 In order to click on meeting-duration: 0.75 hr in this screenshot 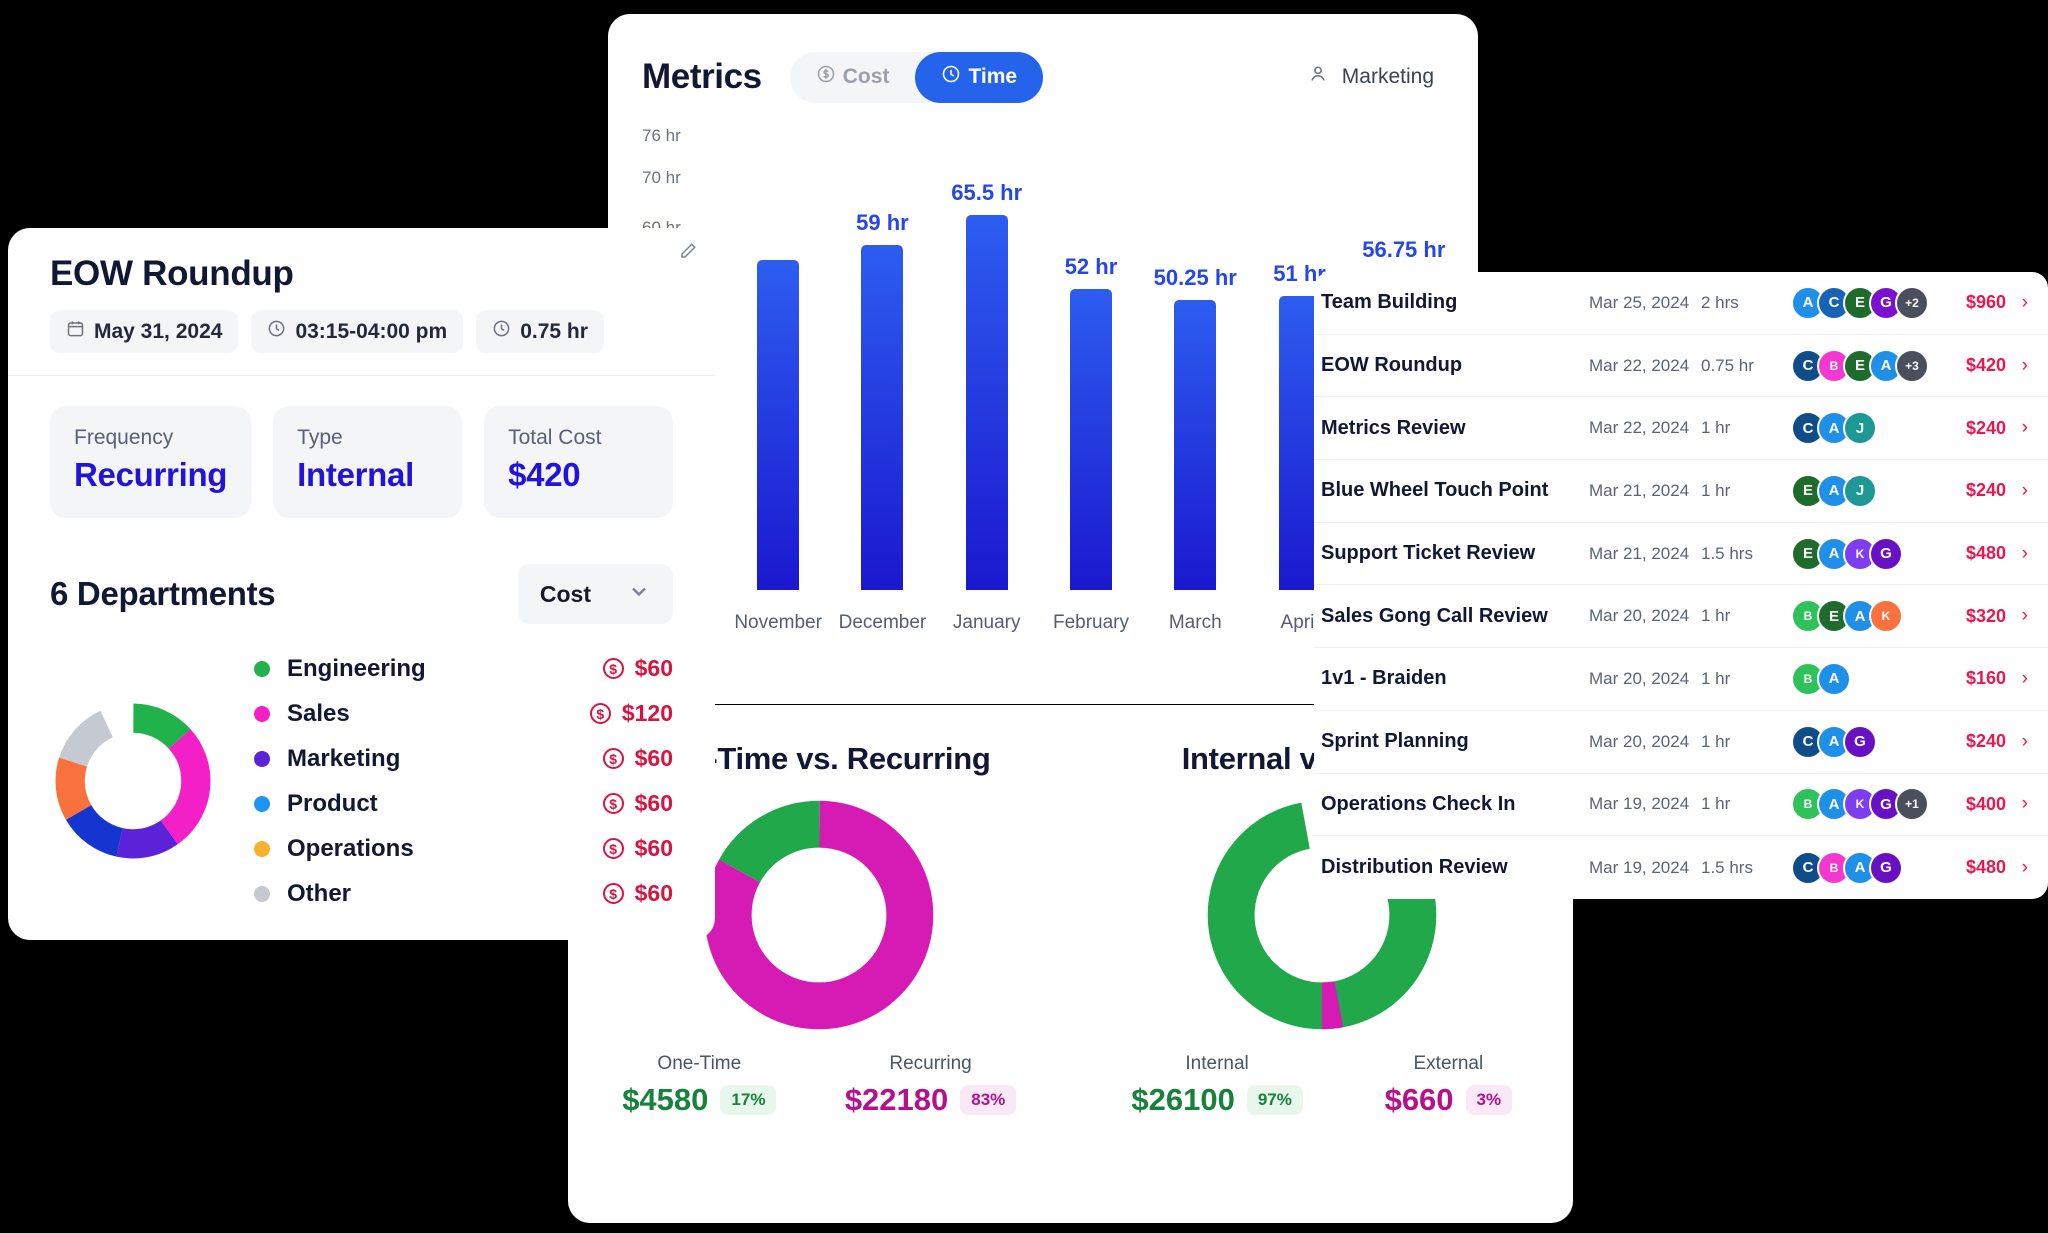, I will do `click(1727, 365)`.